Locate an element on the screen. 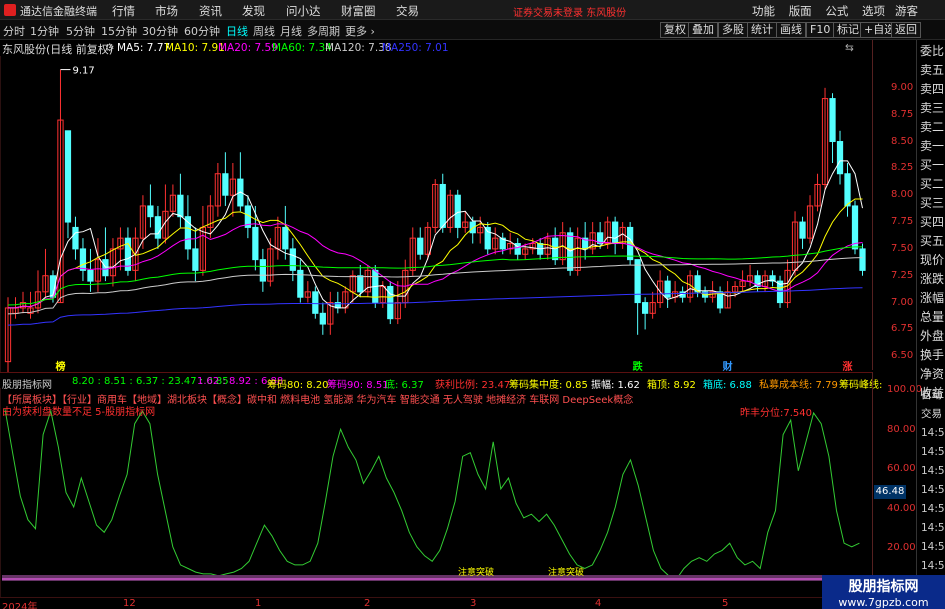 The width and height of the screenshot is (945, 609). period-daily: 日线 is located at coordinates (237, 31).